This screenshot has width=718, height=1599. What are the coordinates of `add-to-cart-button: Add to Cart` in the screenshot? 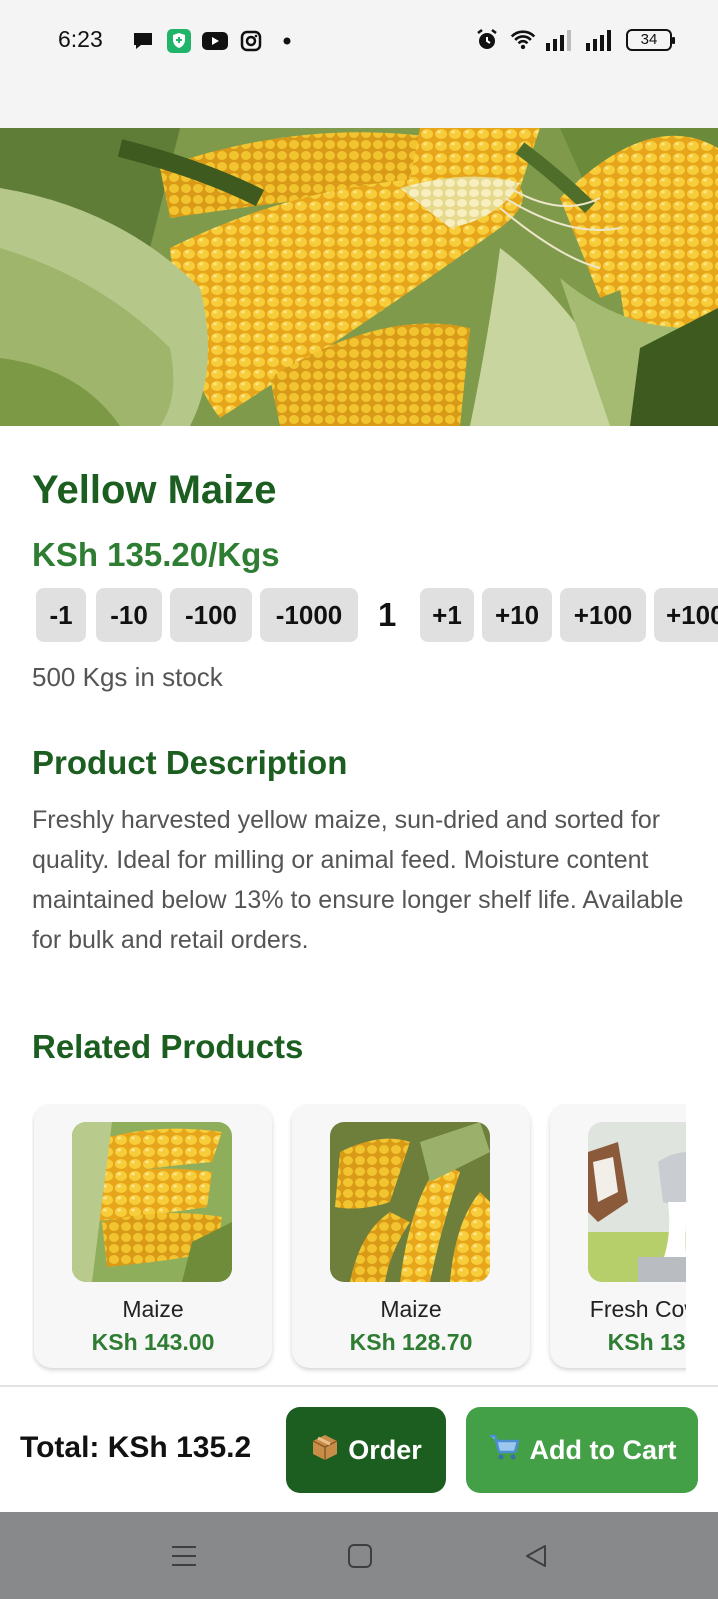 It's located at (582, 1450).